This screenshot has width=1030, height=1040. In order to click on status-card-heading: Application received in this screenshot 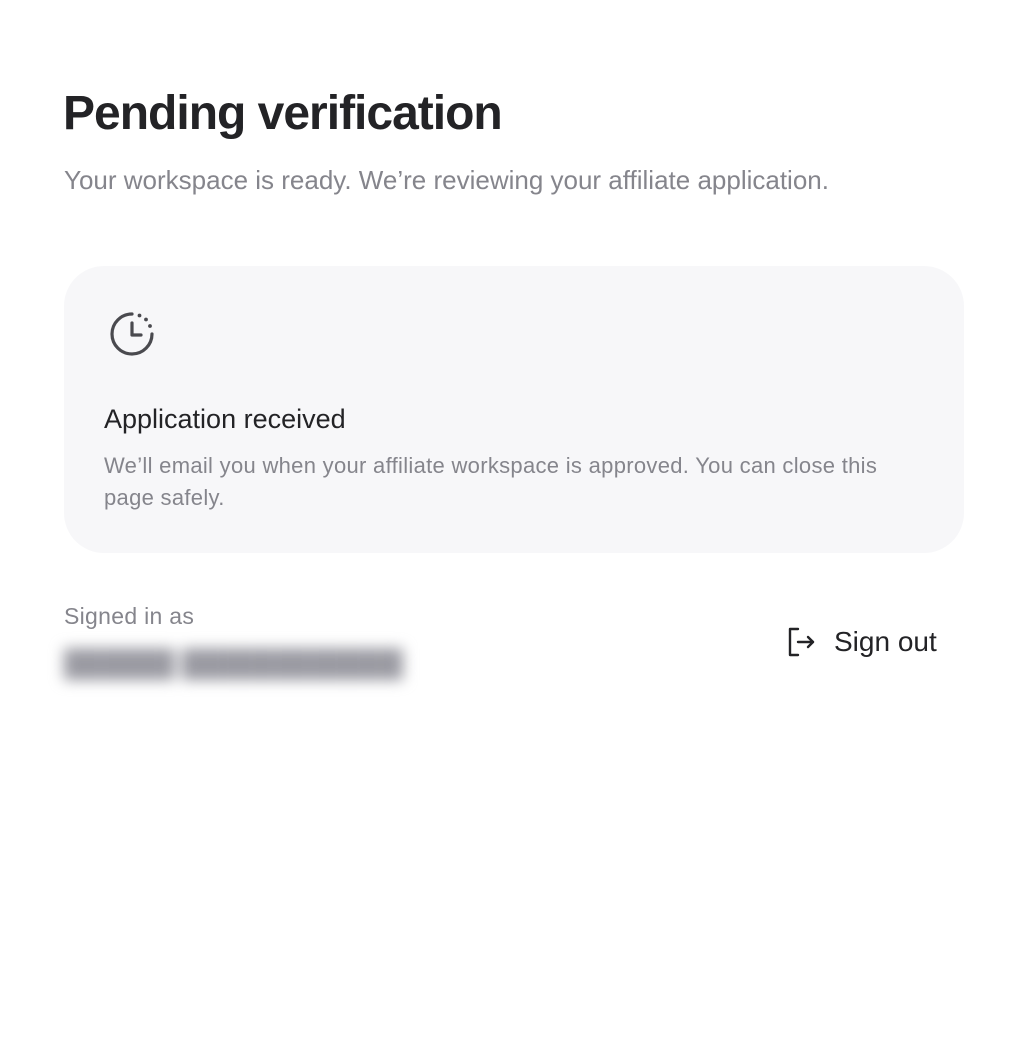, I will do `click(225, 419)`.